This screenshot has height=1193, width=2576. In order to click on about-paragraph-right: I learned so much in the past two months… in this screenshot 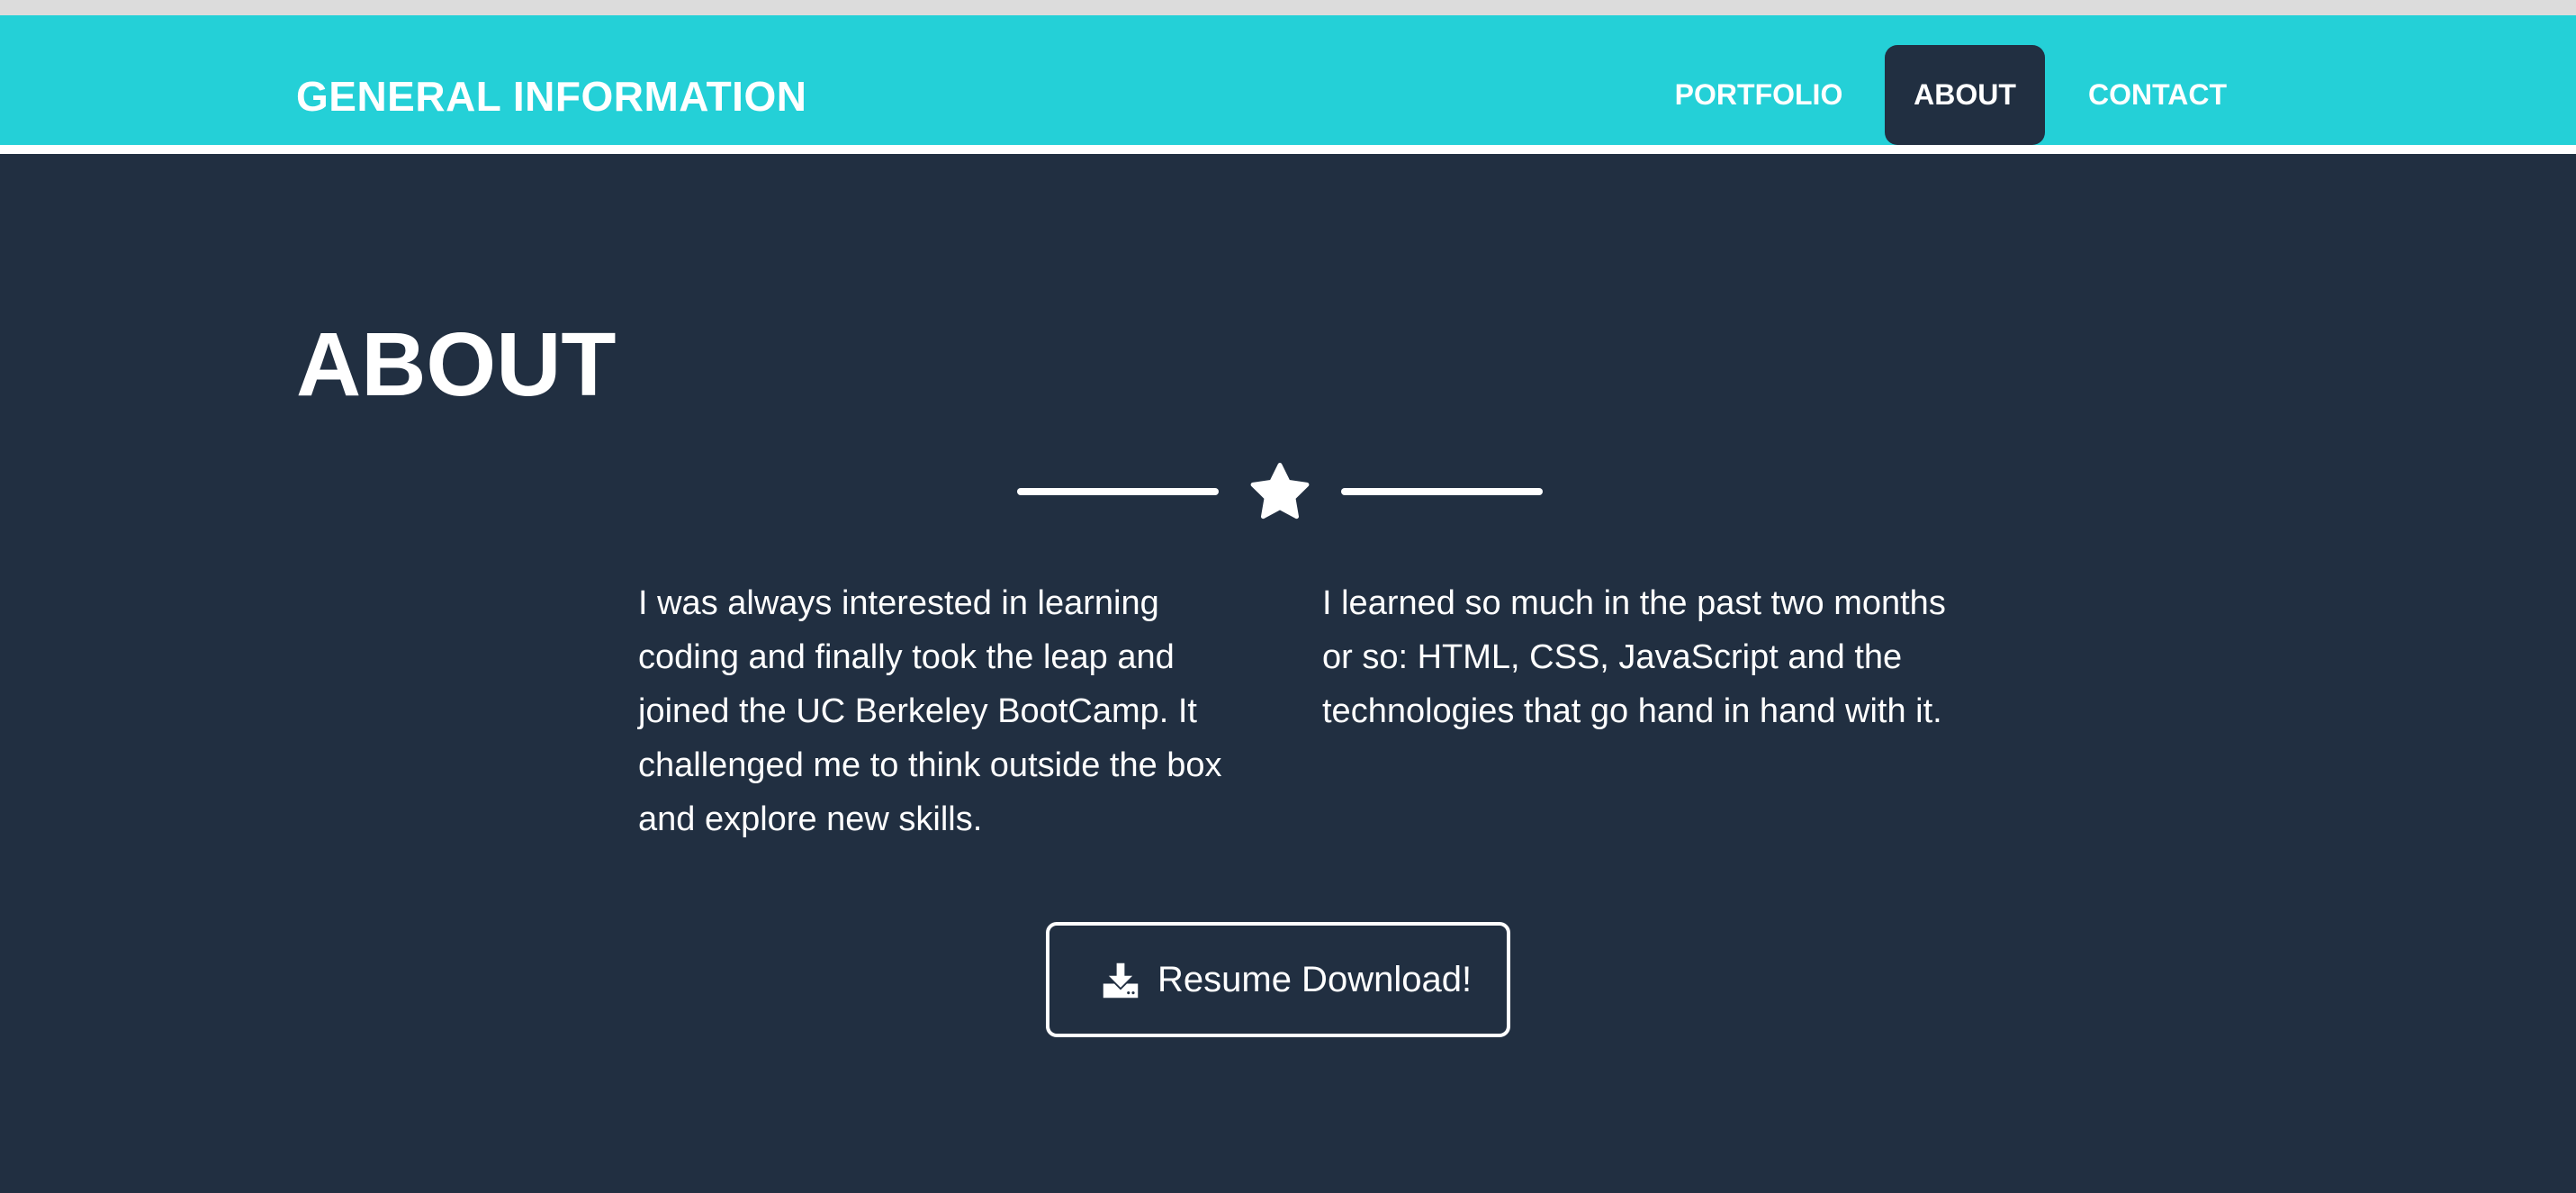, I will do `click(1634, 657)`.